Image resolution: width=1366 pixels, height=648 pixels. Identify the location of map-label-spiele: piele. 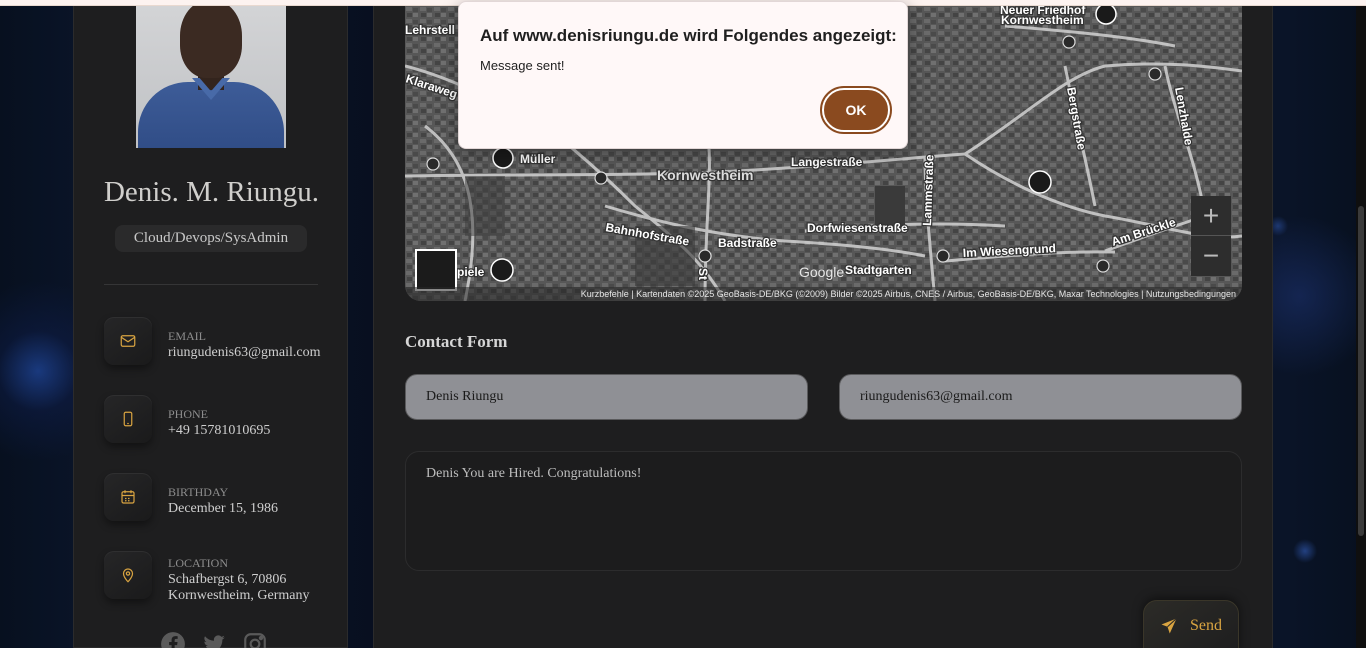
(471, 272).